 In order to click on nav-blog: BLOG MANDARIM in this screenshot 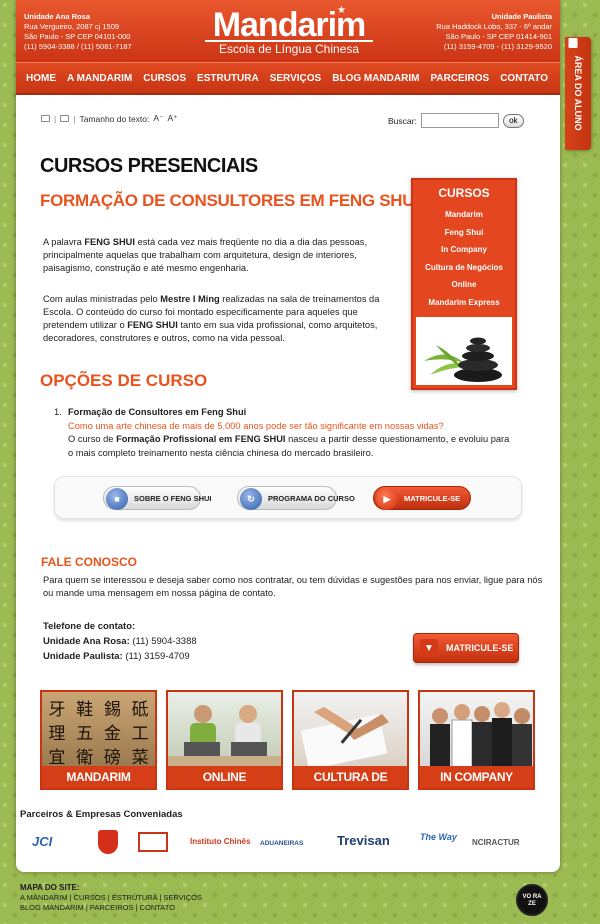, I will do `click(375, 78)`.